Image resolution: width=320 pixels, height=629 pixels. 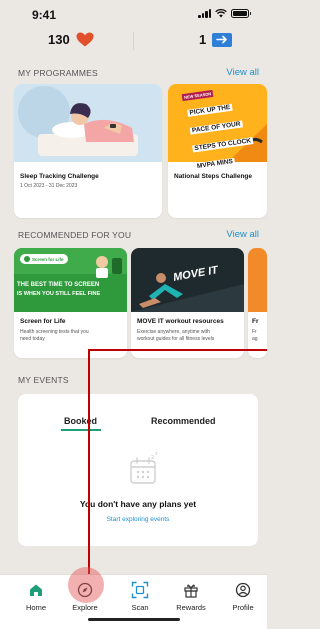 What do you see at coordinates (43, 380) in the screenshot?
I see `events-section-title: MY EVENTS` at bounding box center [43, 380].